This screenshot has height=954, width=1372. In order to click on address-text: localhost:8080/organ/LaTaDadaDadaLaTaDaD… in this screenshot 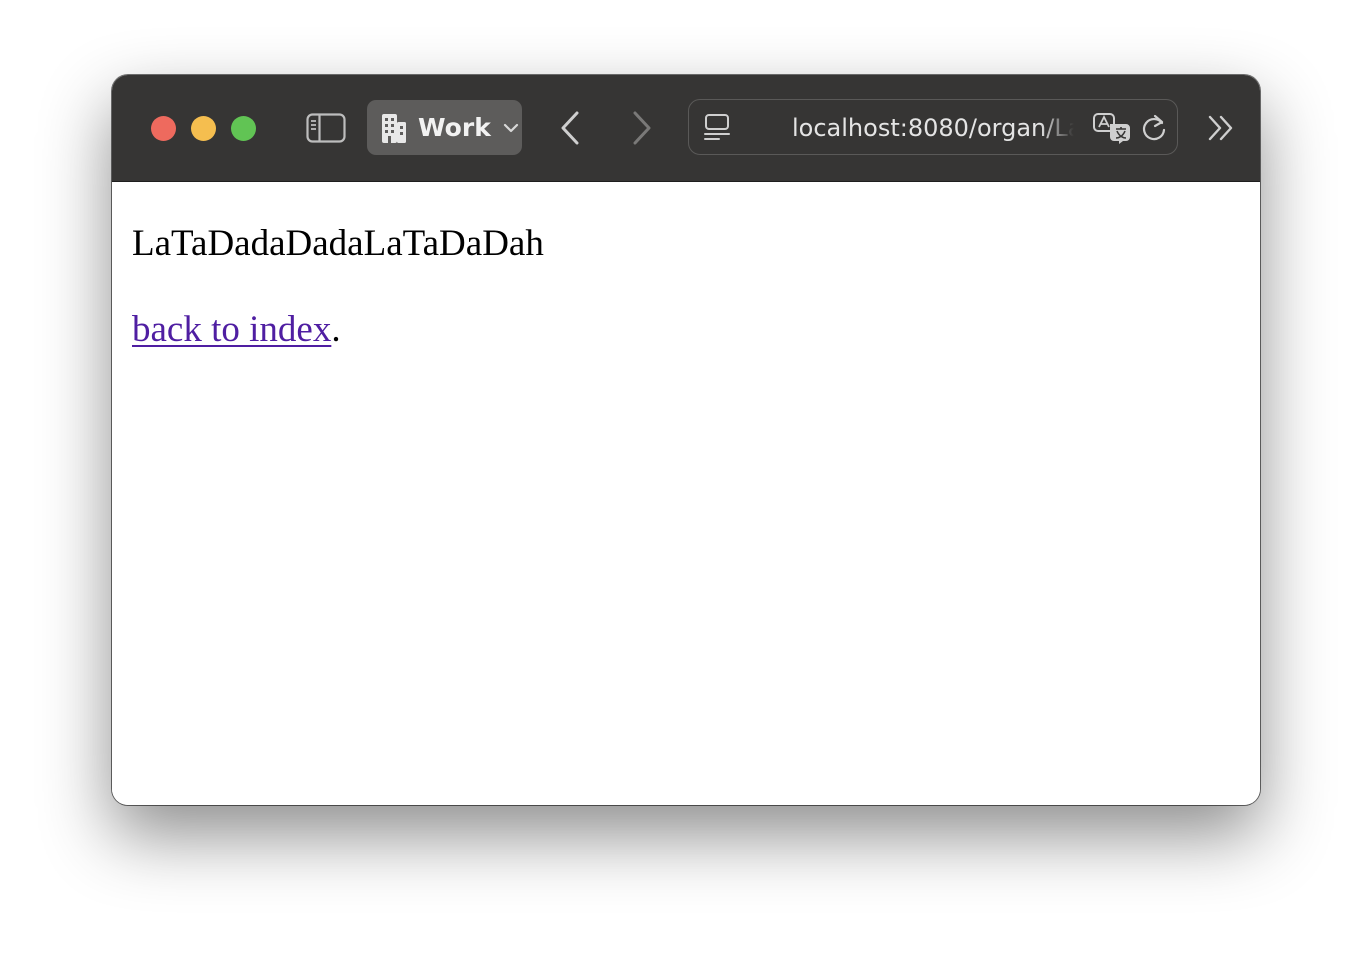, I will do `click(933, 128)`.